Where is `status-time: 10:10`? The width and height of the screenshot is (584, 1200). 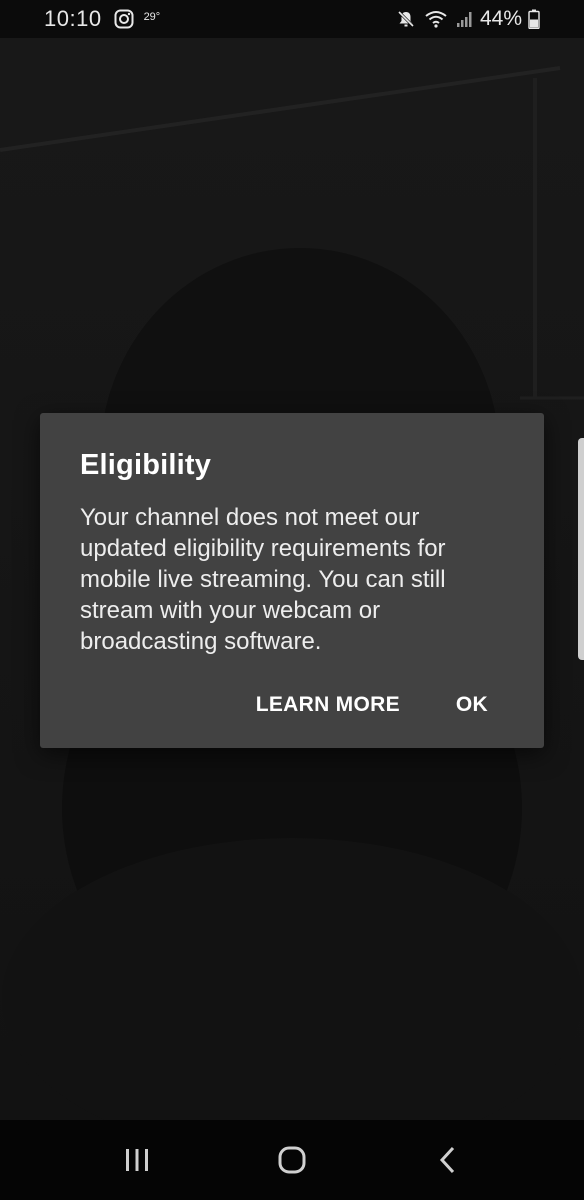 status-time: 10:10 is located at coordinates (73, 18).